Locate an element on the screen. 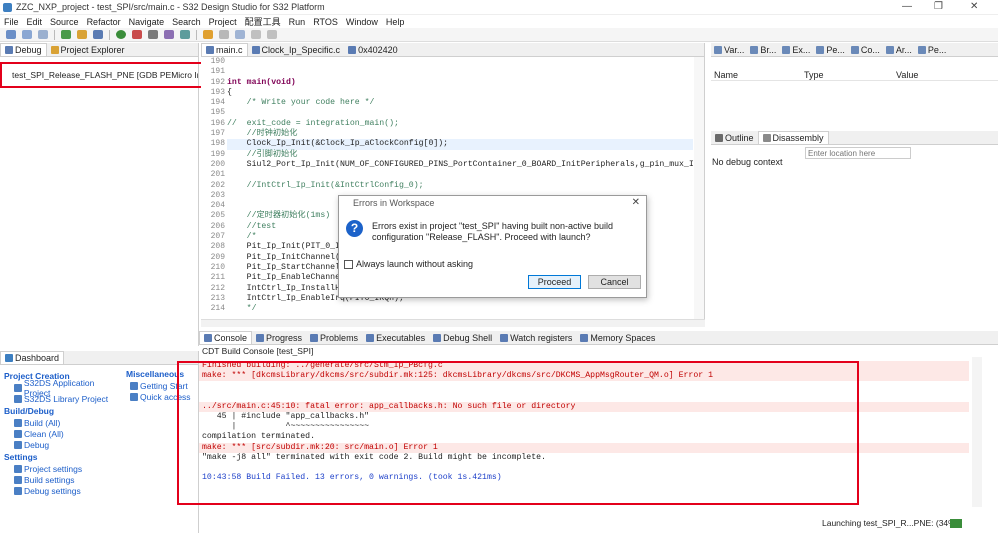 The width and height of the screenshot is (998, 533). forward-icon is located at coordinates (272, 34).